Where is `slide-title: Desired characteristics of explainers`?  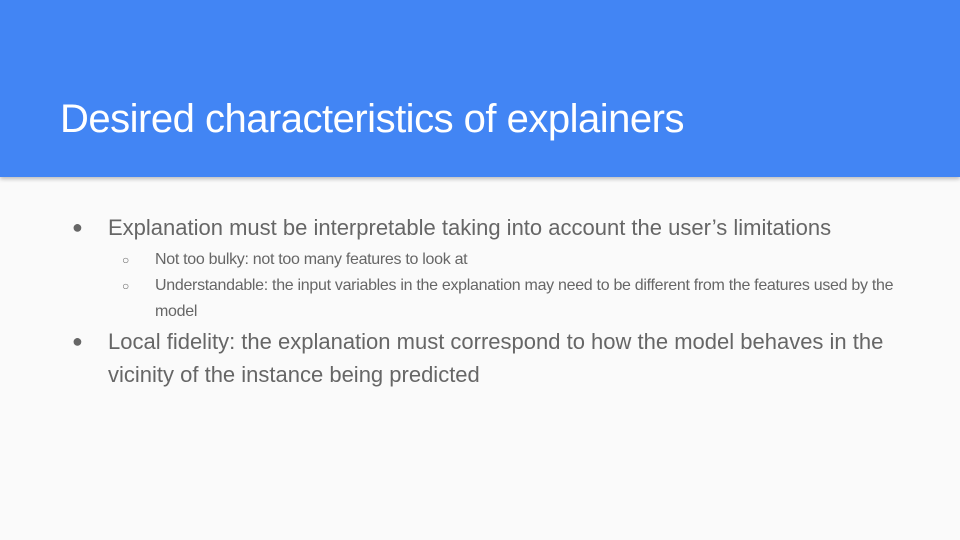
slide-title: Desired characteristics of explainers is located at coordinates (372, 119).